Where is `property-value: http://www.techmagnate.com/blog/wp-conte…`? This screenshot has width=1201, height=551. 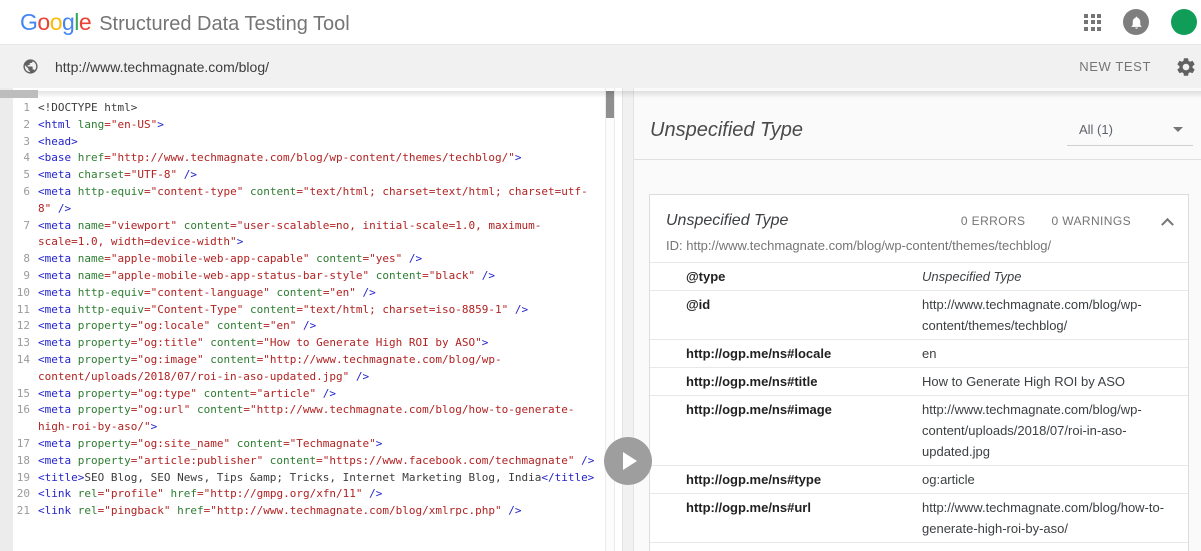 property-value: http://www.techmagnate.com/blog/wp-conte… is located at coordinates (1032, 315).